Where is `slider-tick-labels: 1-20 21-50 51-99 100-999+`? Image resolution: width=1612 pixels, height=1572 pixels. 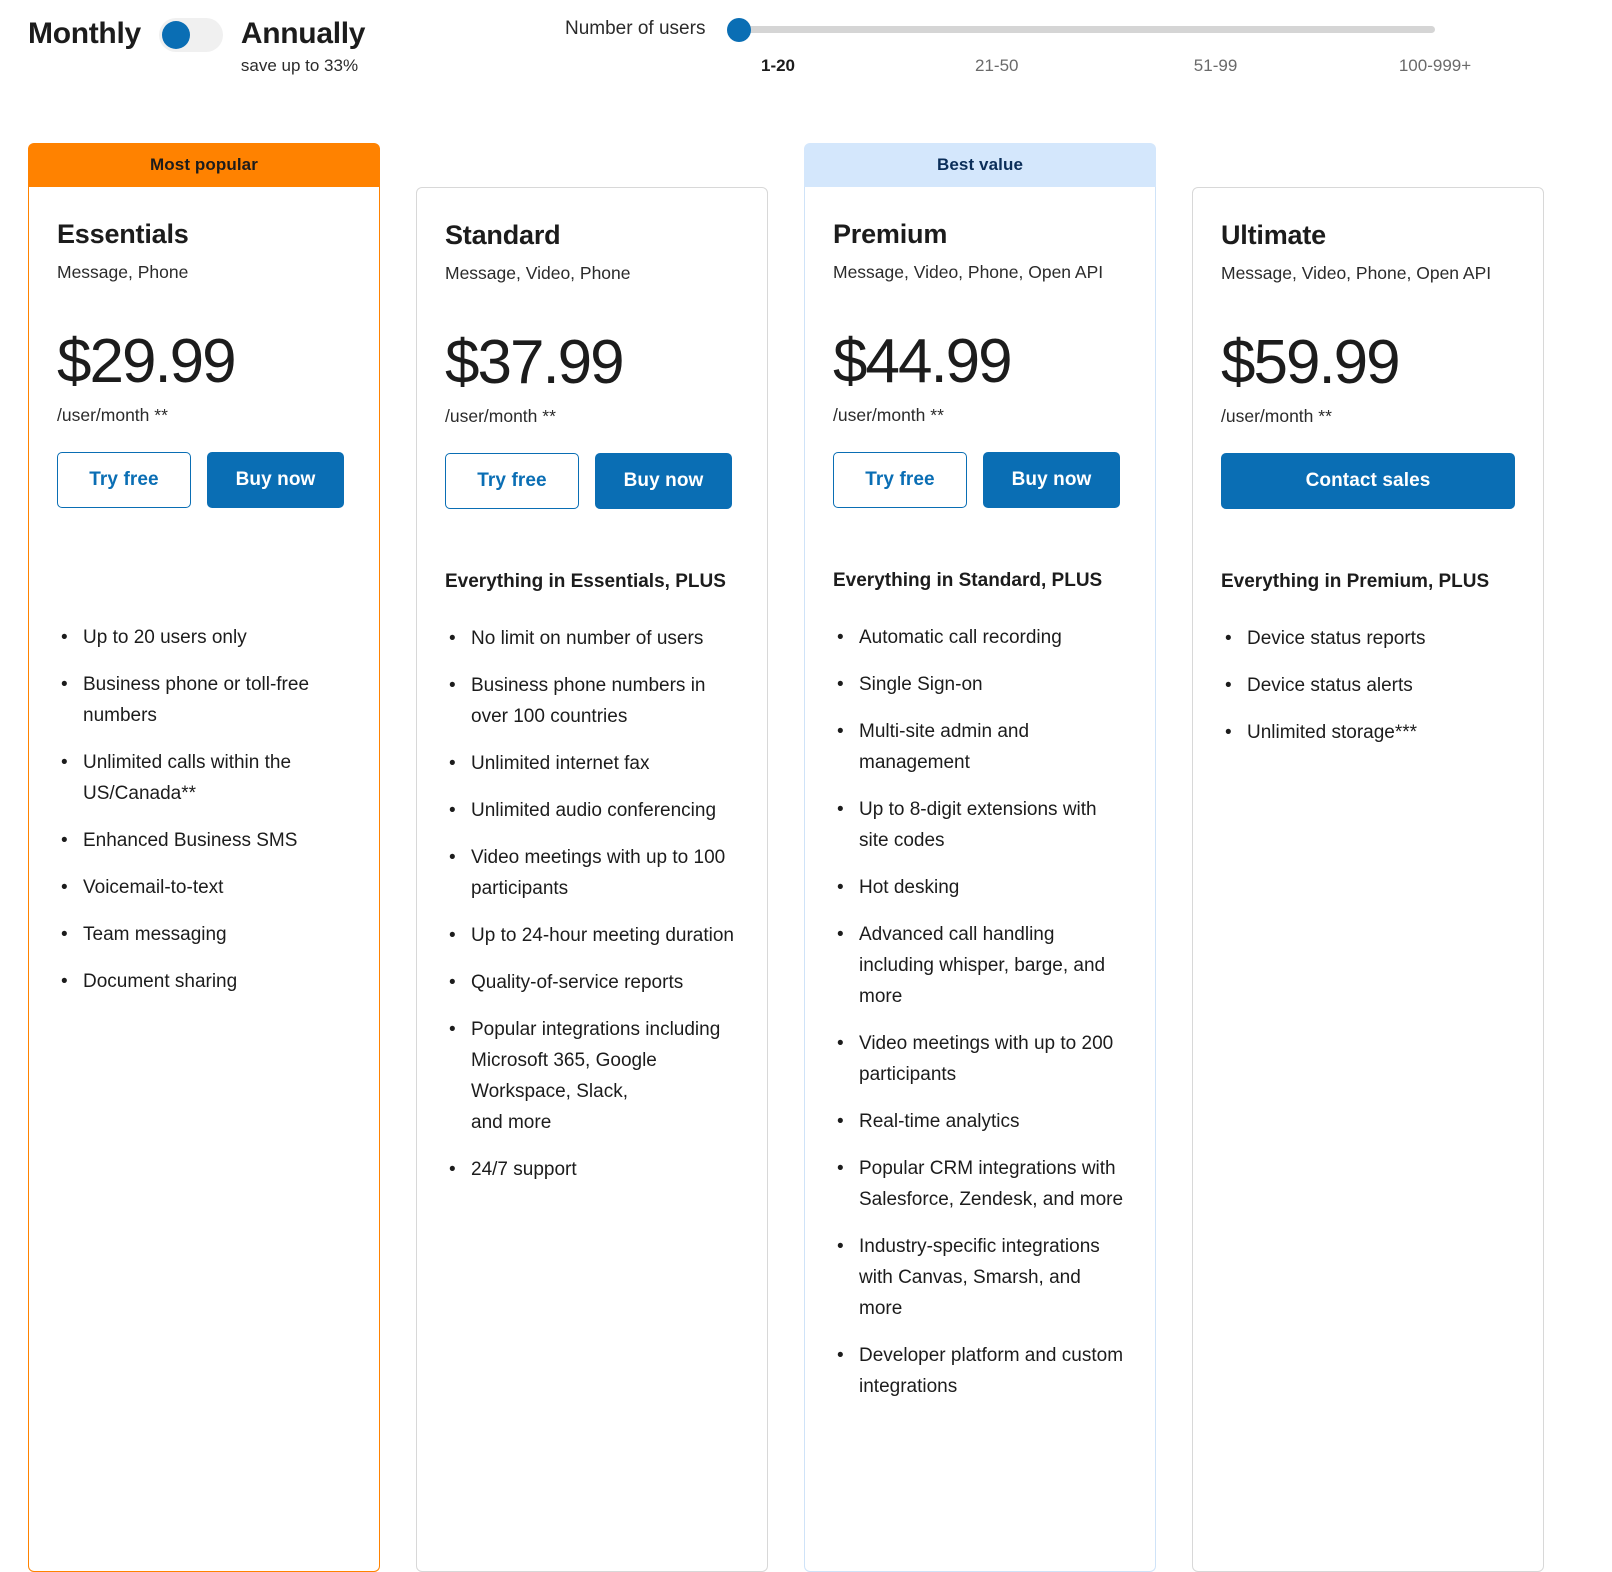 slider-tick-labels: 1-20 21-50 51-99 100-999+ is located at coordinates (1116, 68).